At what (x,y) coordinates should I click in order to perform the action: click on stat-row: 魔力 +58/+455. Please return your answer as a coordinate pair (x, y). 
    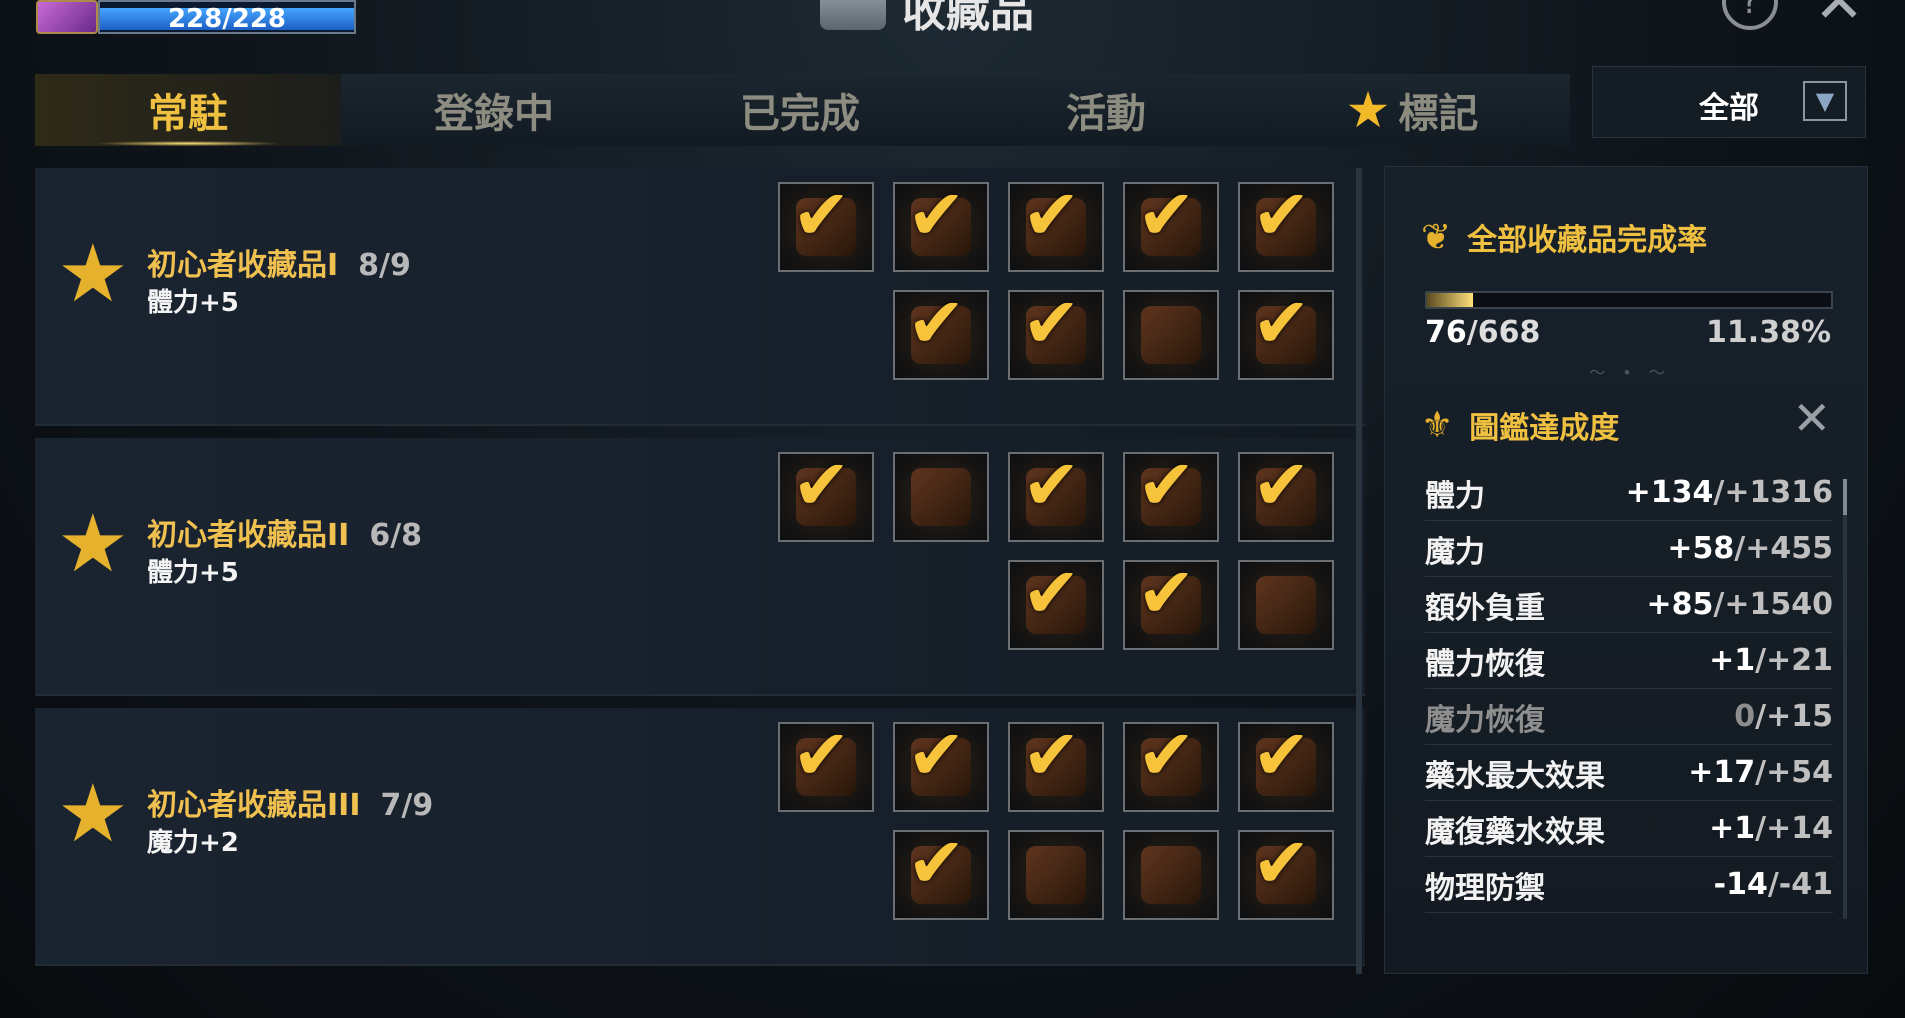
    Looking at the image, I should click on (1629, 549).